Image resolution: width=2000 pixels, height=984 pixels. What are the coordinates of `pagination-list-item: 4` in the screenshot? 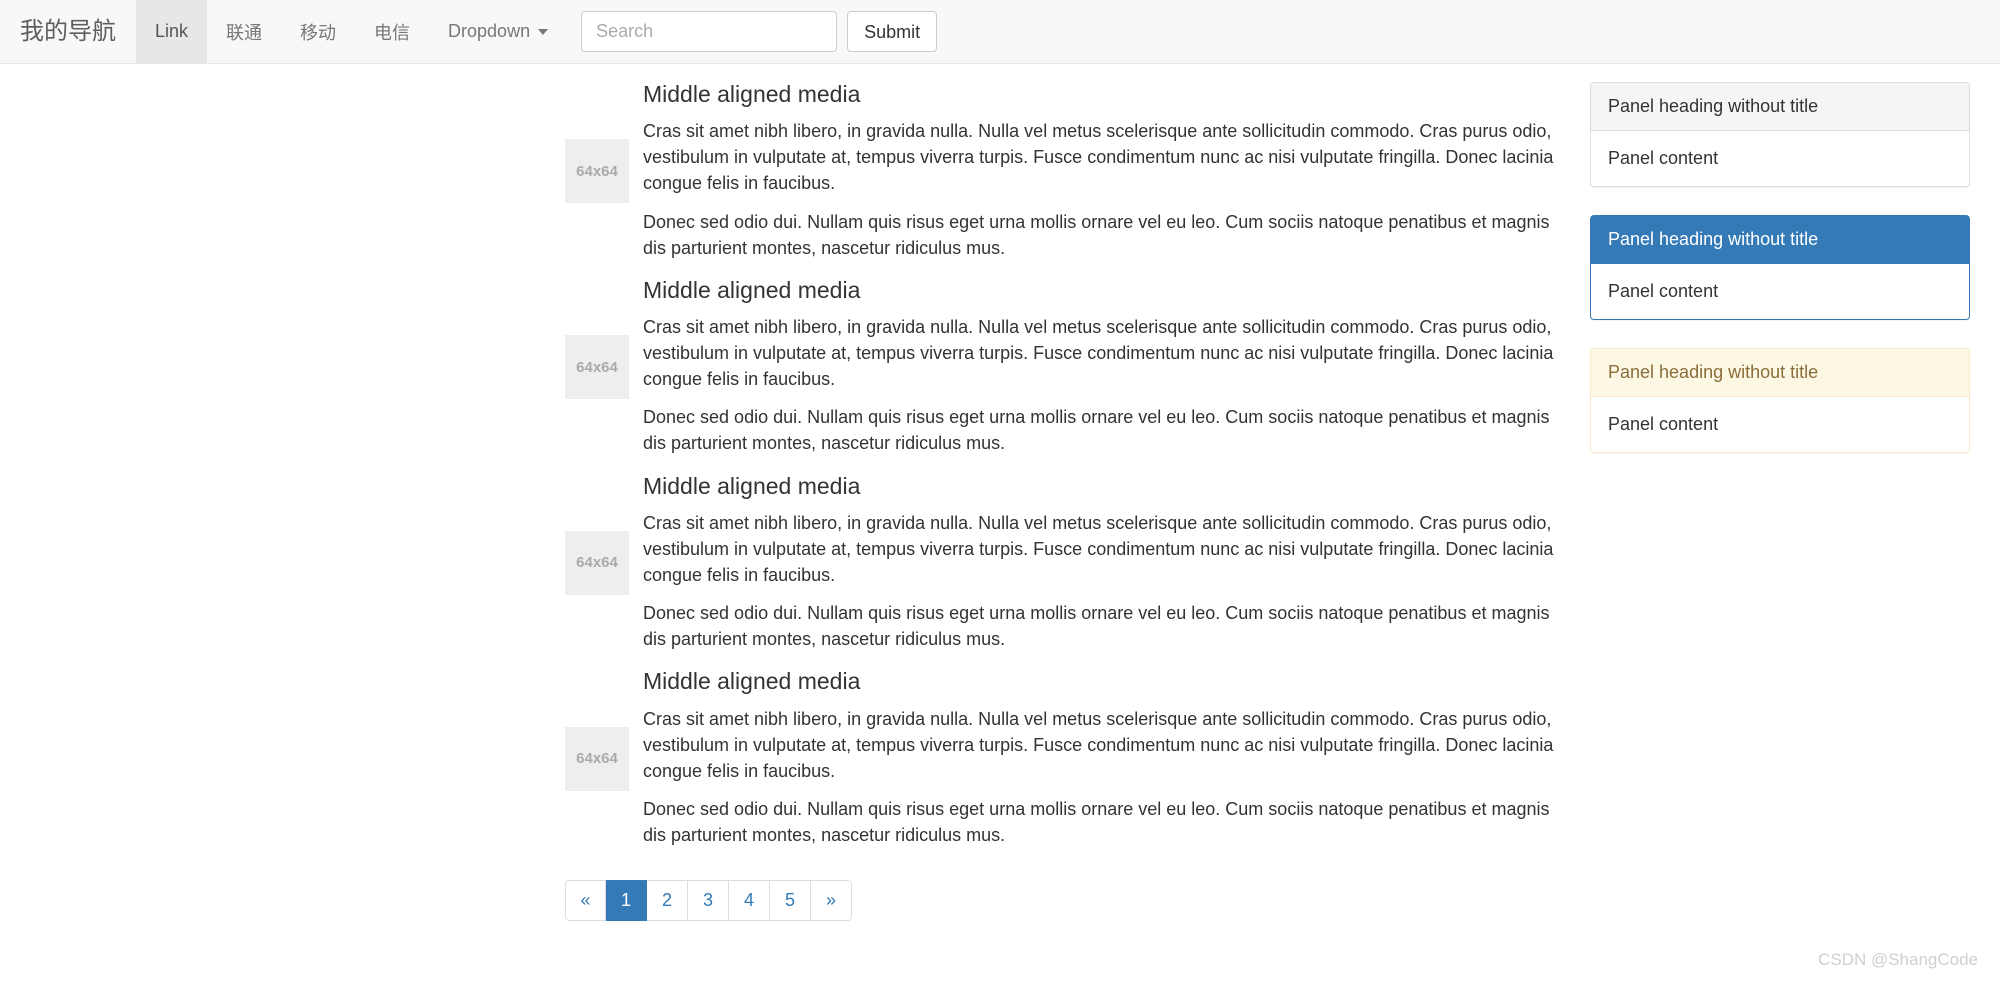 It's located at (749, 901).